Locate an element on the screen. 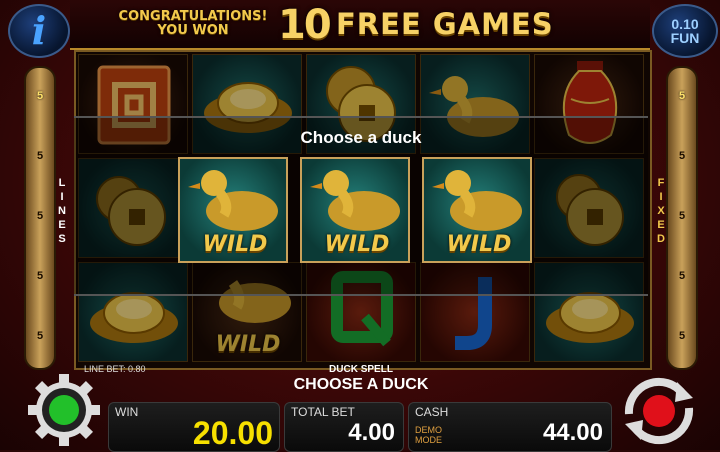  cash-display: CASH DEMO MODE 44.00 is located at coordinates (510, 427).